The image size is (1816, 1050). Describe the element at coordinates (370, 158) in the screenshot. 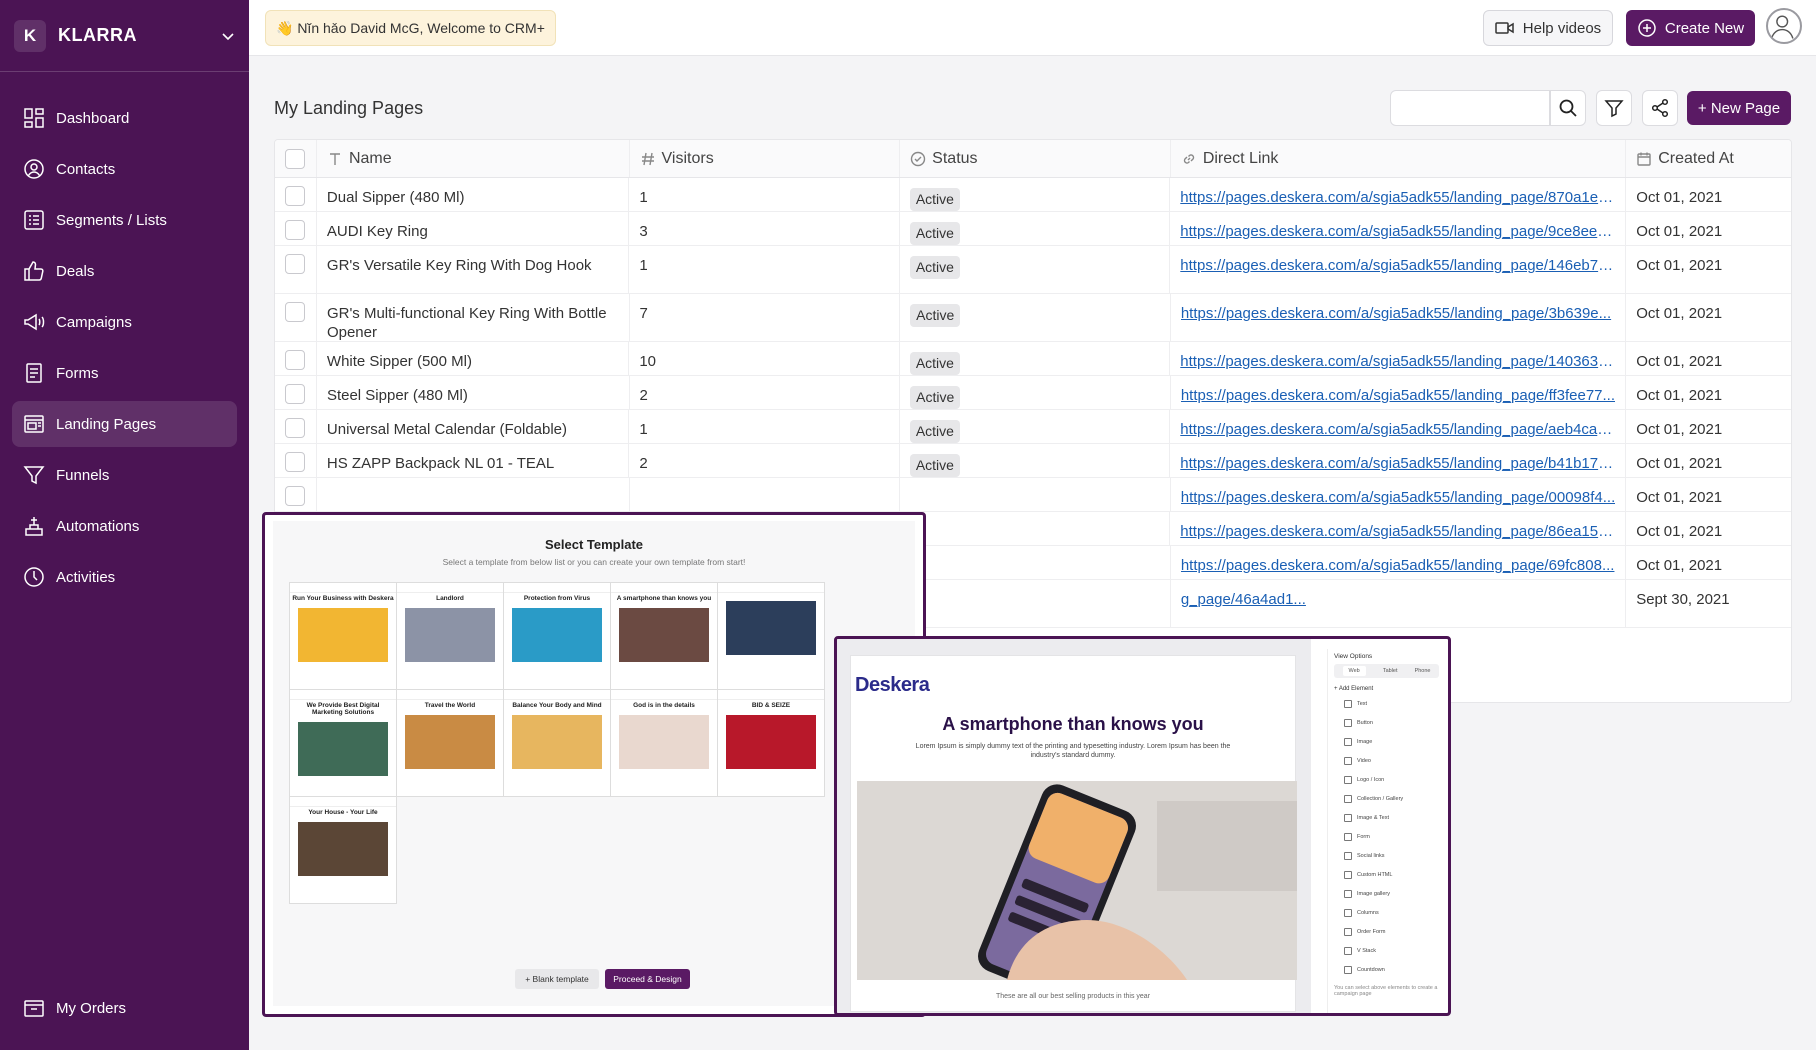

I see `column-label: Name` at that location.